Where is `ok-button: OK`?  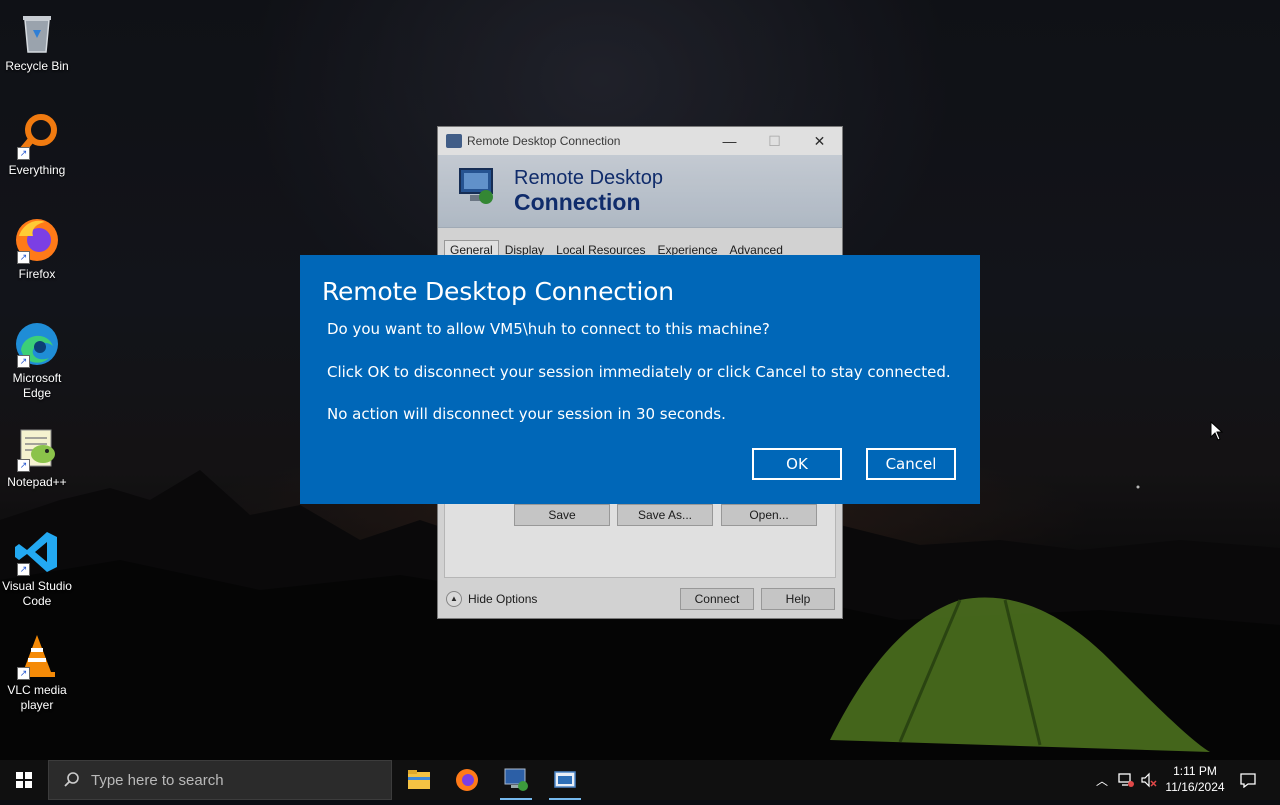
ok-button: OK is located at coordinates (797, 464).